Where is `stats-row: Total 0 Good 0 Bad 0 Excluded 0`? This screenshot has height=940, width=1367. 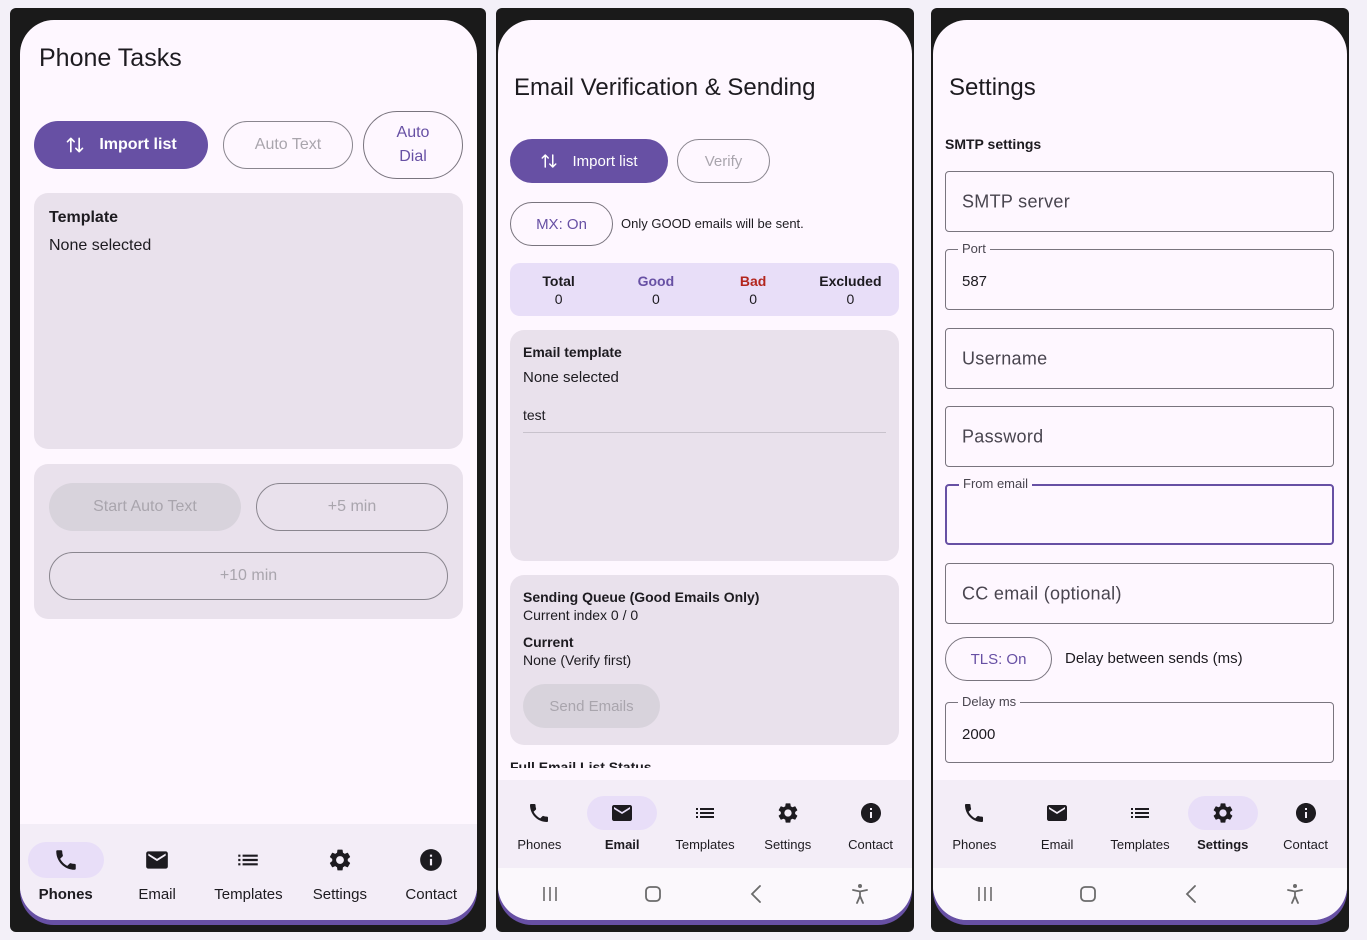
stats-row: Total 0 Good 0 Bad 0 Excluded 0 is located at coordinates (704, 290).